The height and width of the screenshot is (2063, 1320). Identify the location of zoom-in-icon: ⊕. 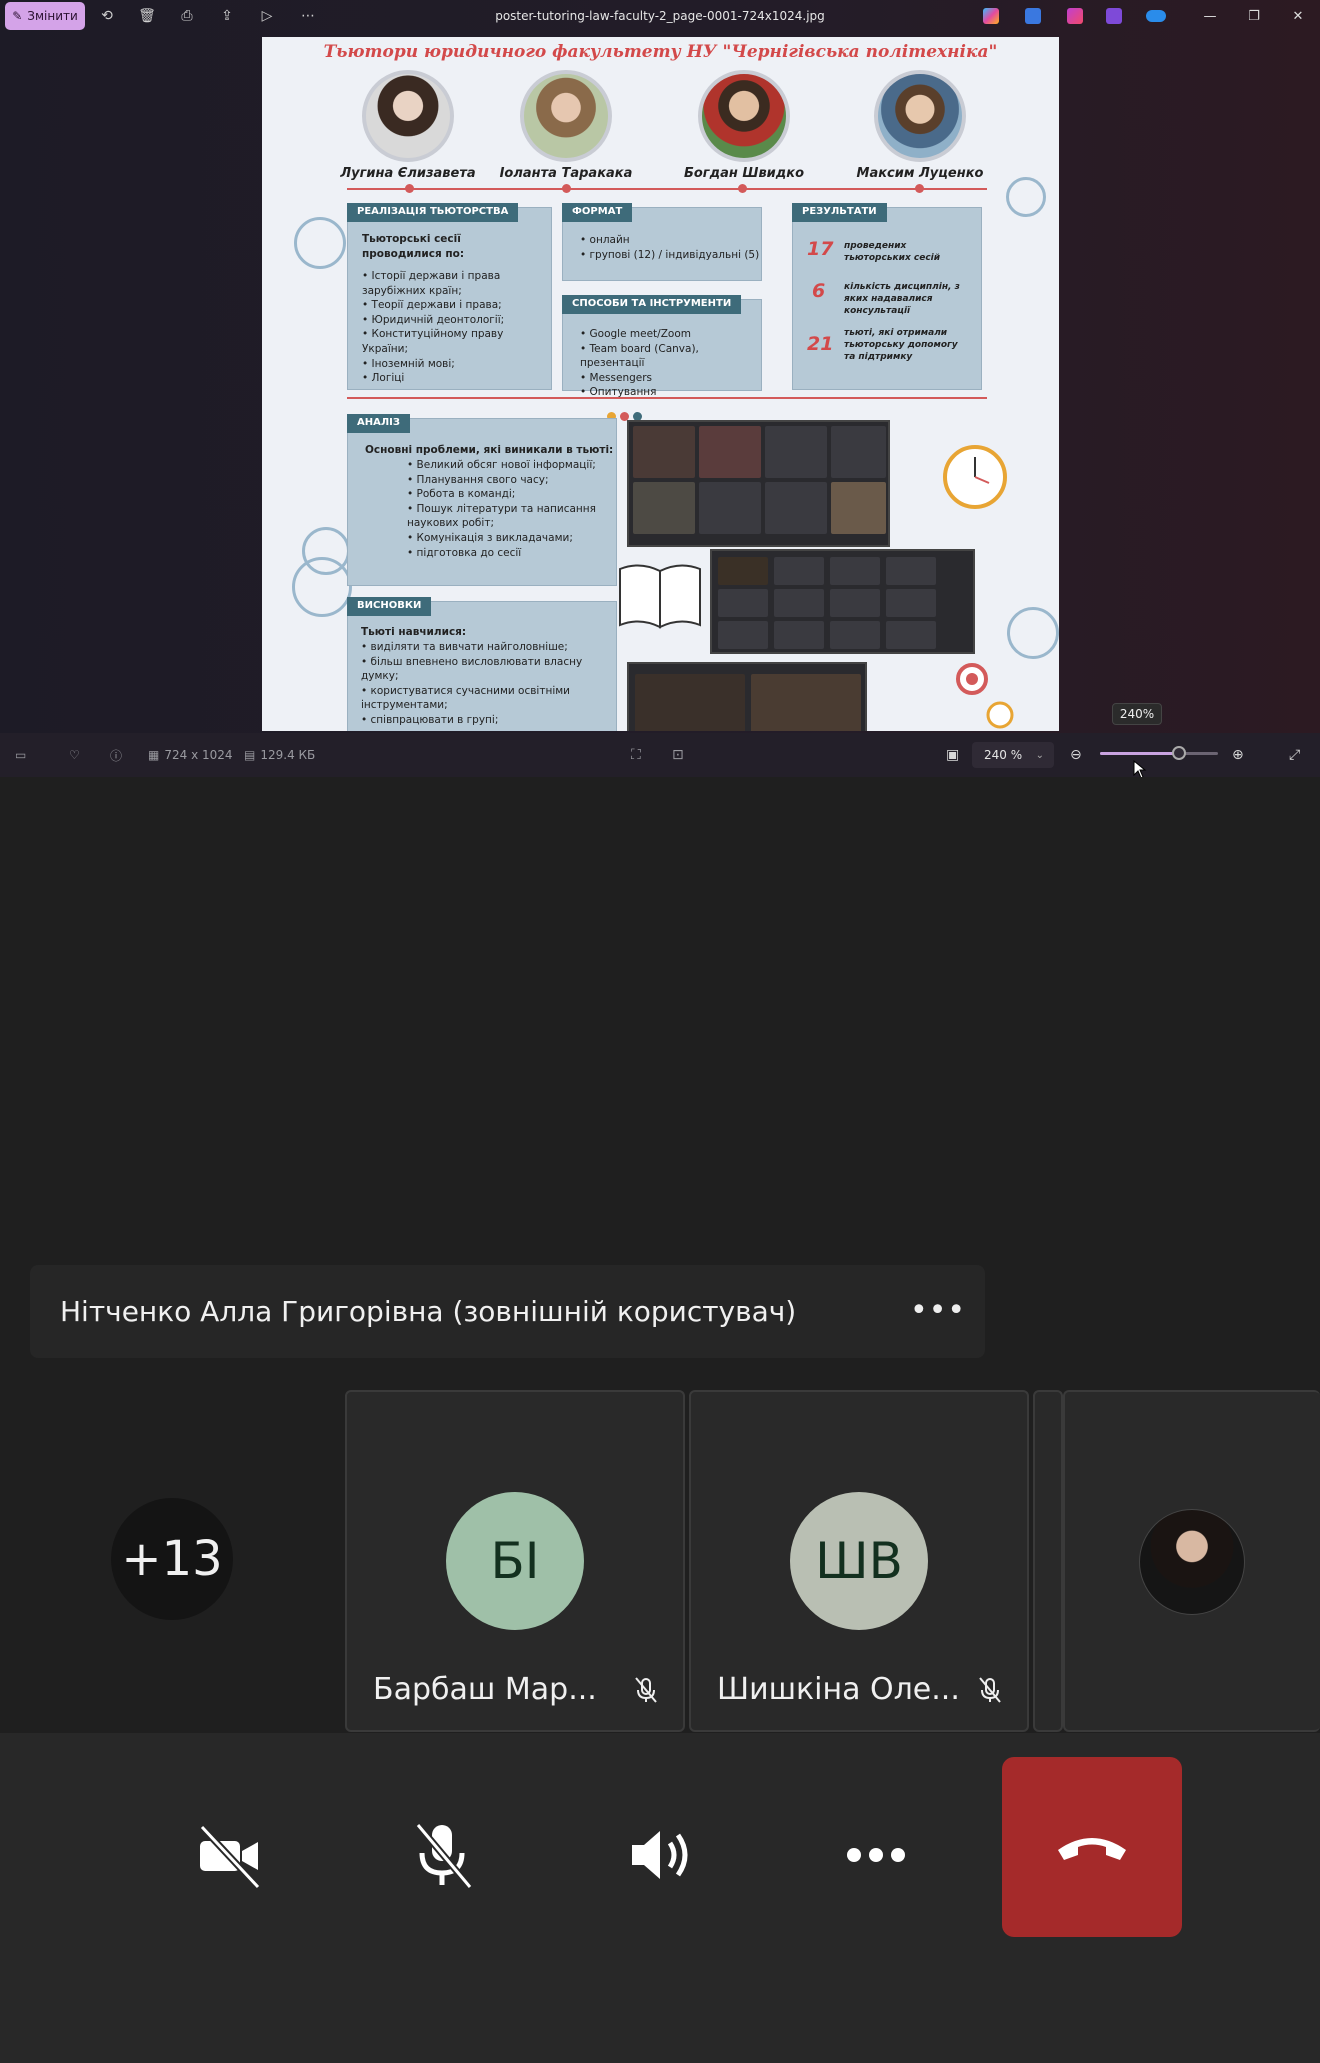
(1238, 755).